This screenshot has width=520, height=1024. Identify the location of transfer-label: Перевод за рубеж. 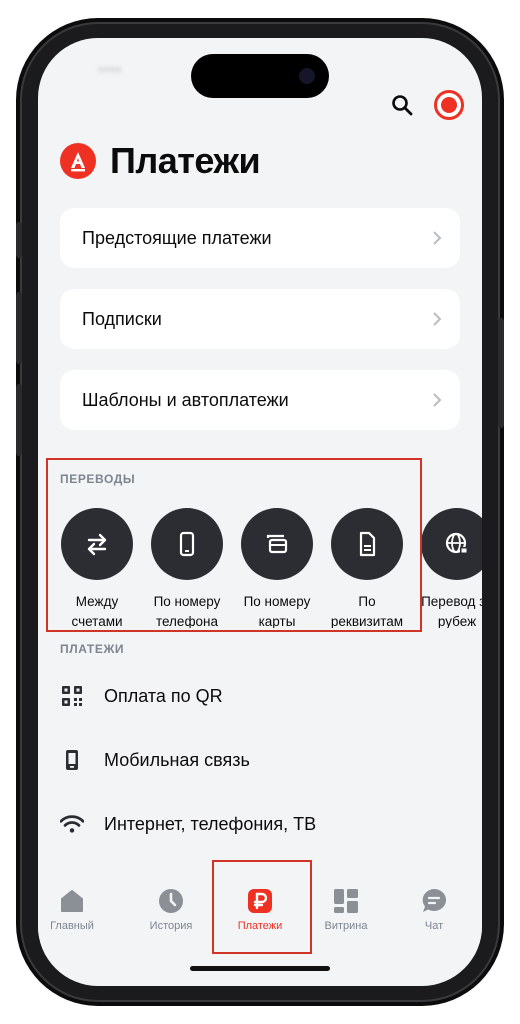
(451, 611).